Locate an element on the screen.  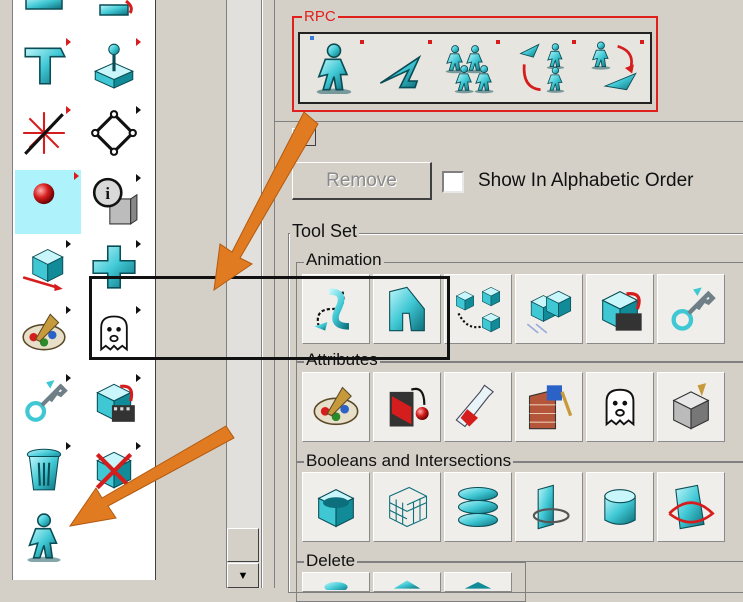
scroll-thumb is located at coordinates (243, 545).